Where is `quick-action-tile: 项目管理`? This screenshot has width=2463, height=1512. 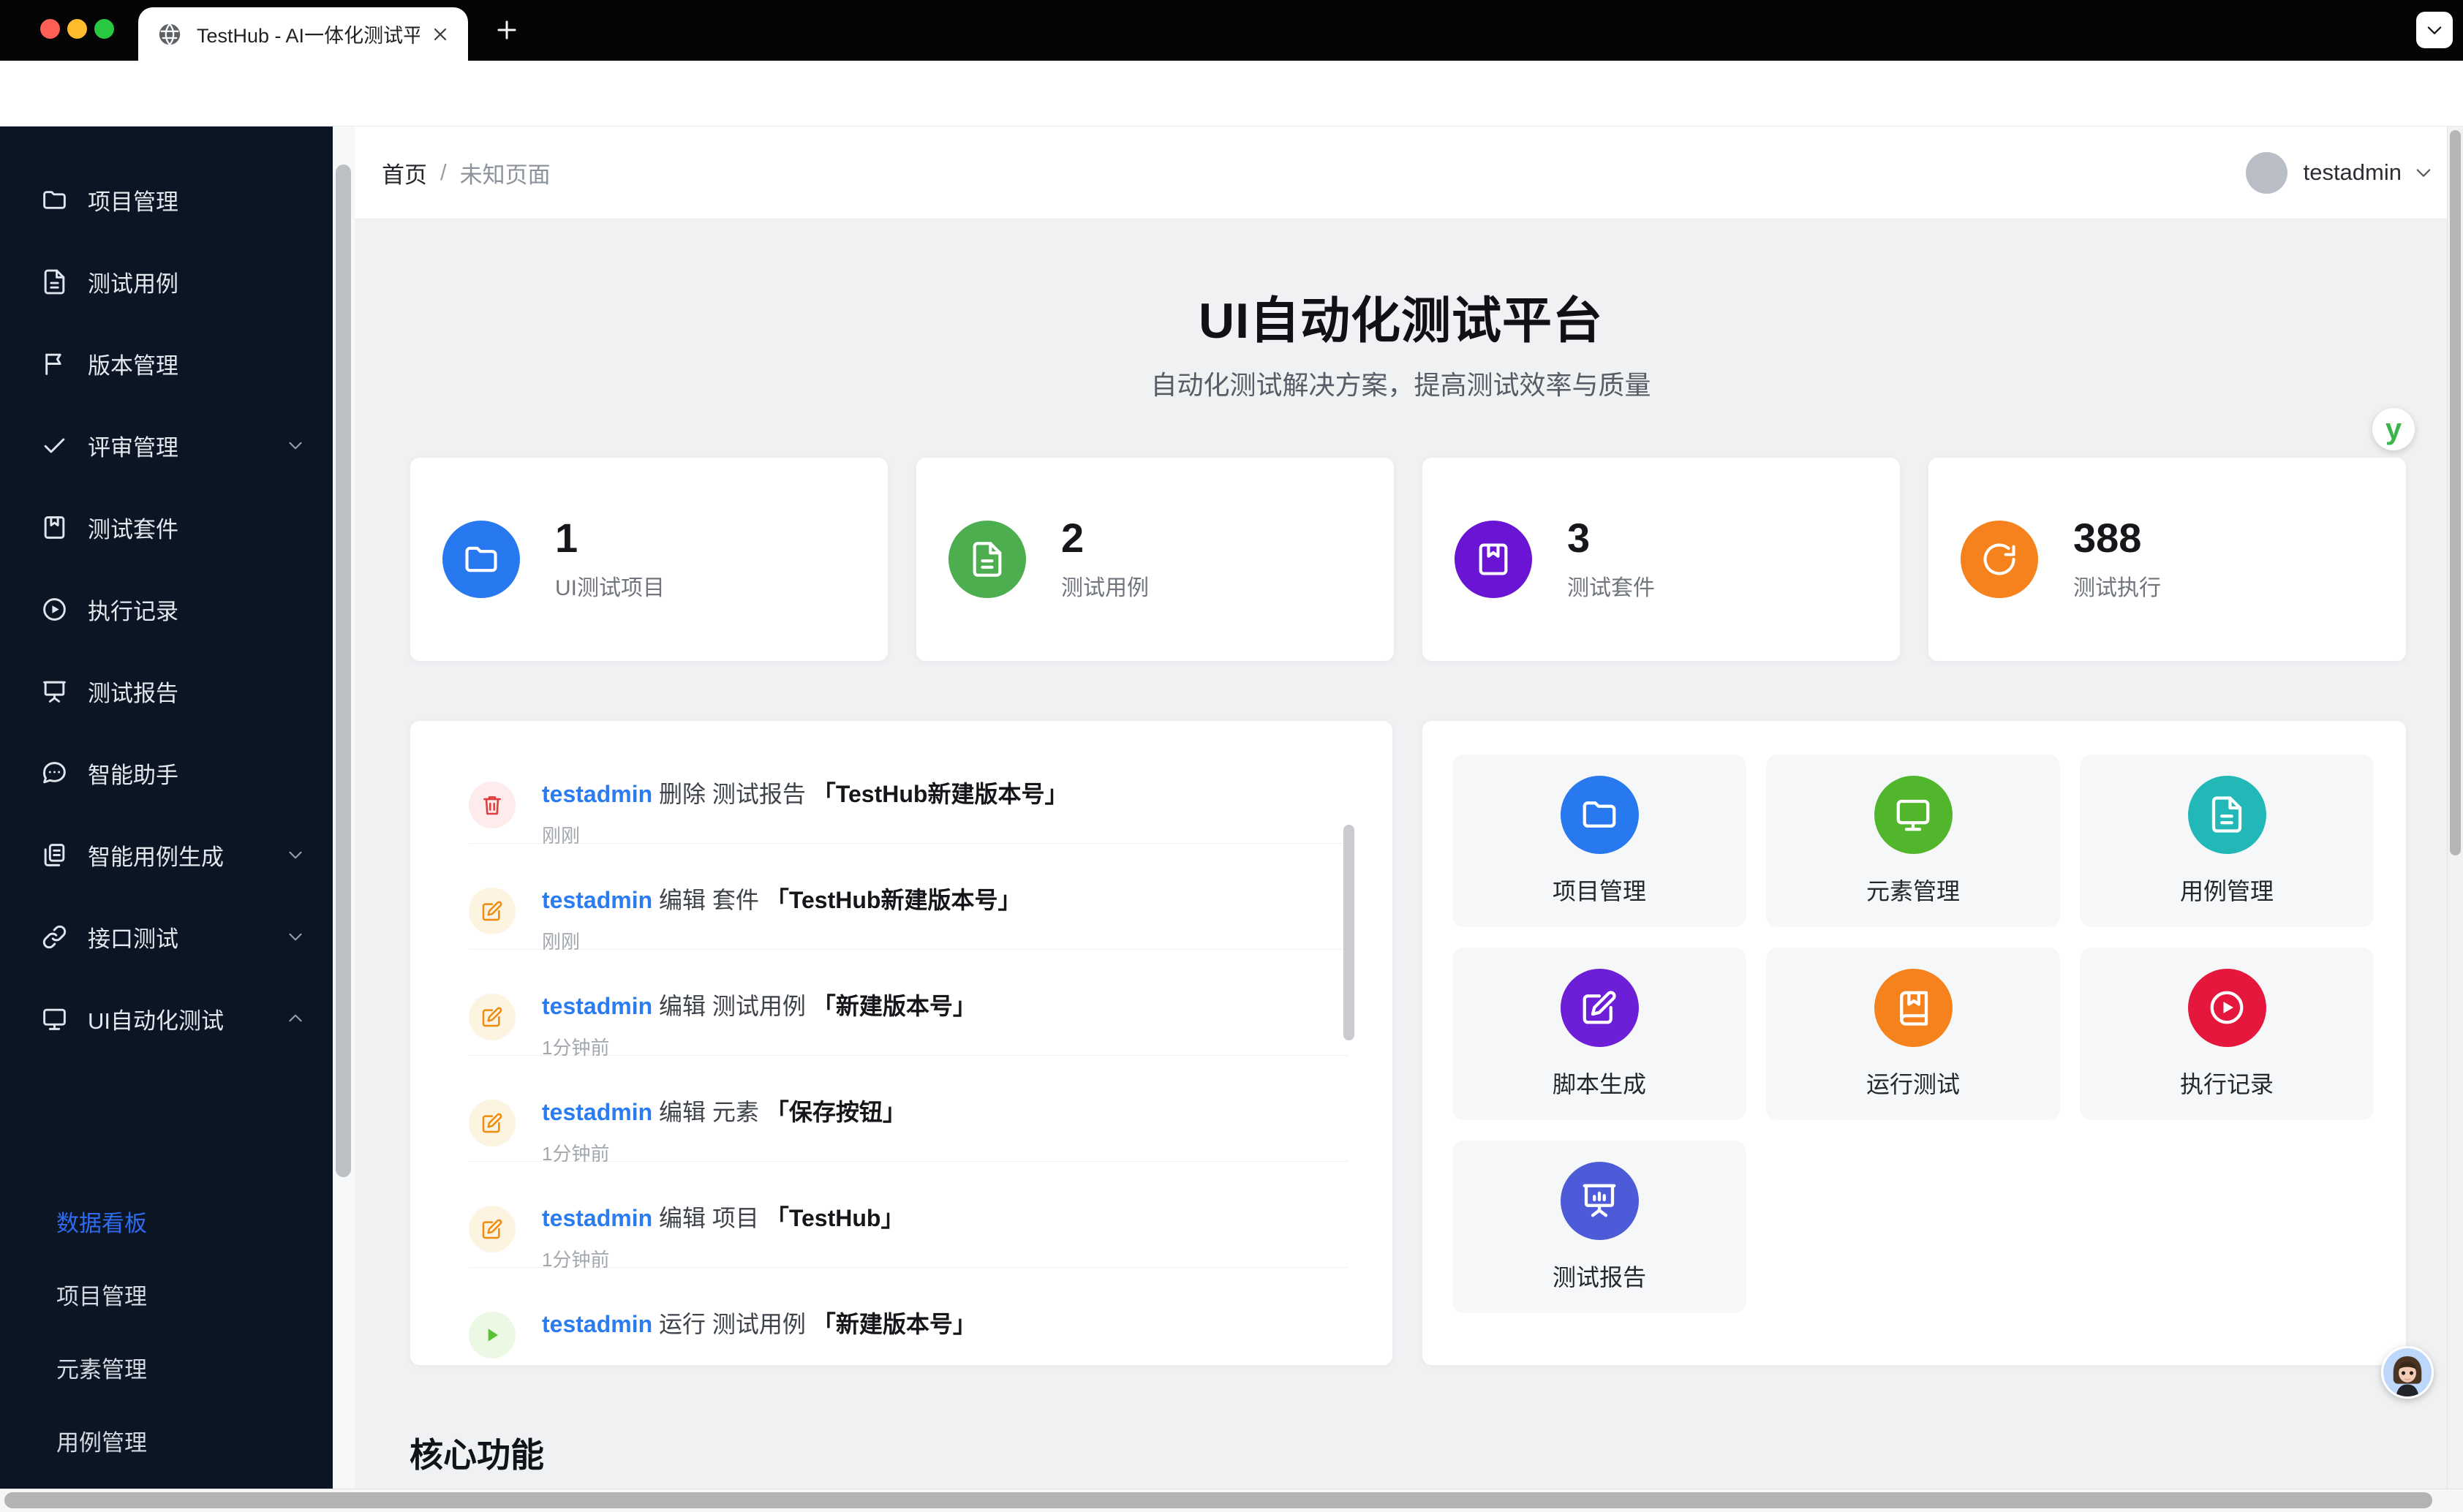 quick-action-tile: 项目管理 is located at coordinates (1599, 841).